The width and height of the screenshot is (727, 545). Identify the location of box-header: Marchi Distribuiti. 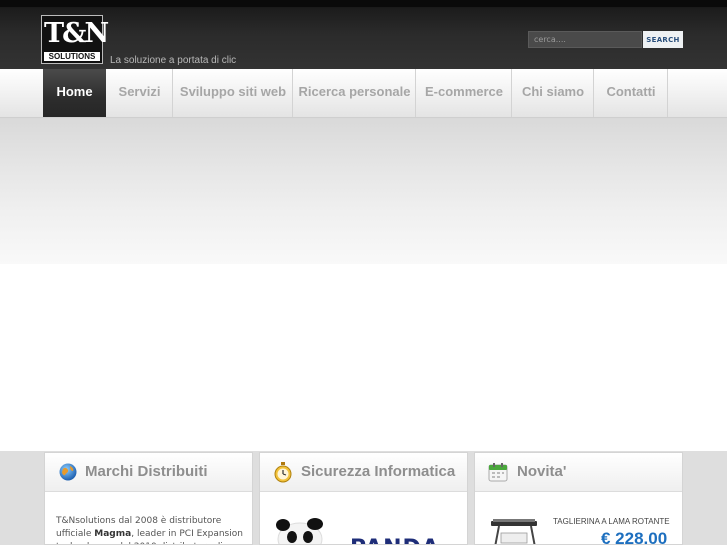
(148, 472).